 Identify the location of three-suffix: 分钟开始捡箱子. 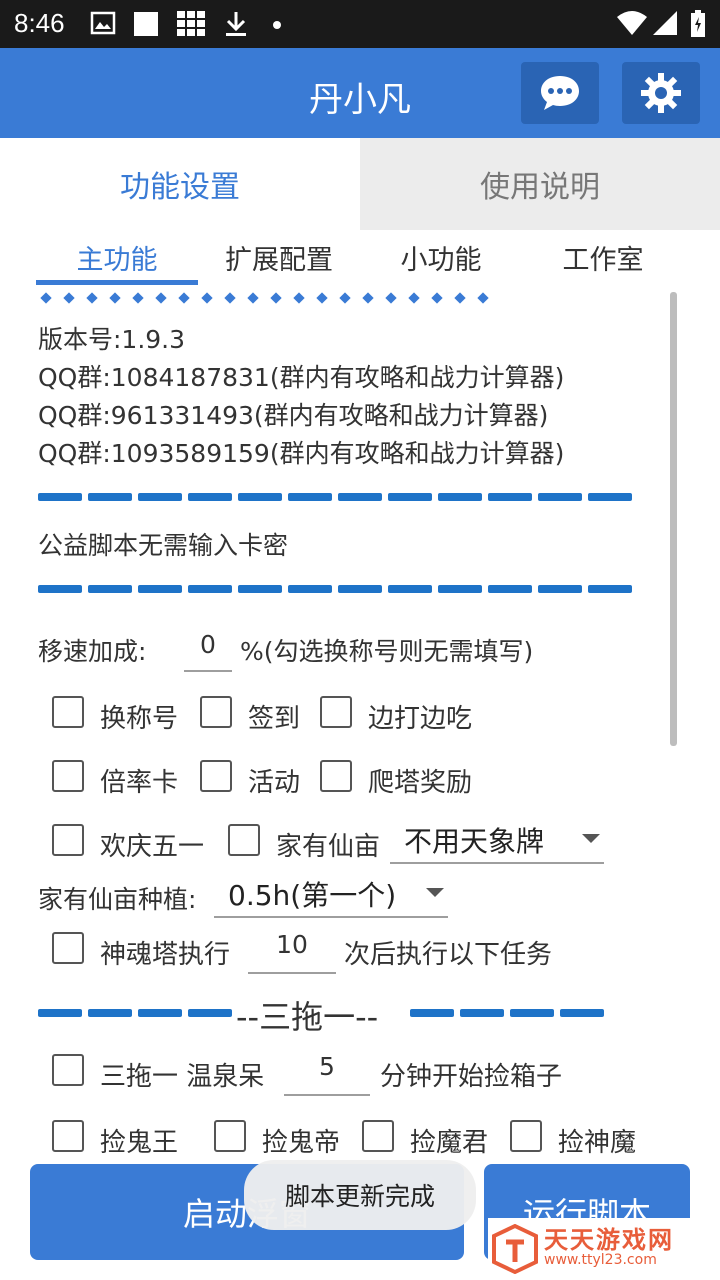
(471, 1077).